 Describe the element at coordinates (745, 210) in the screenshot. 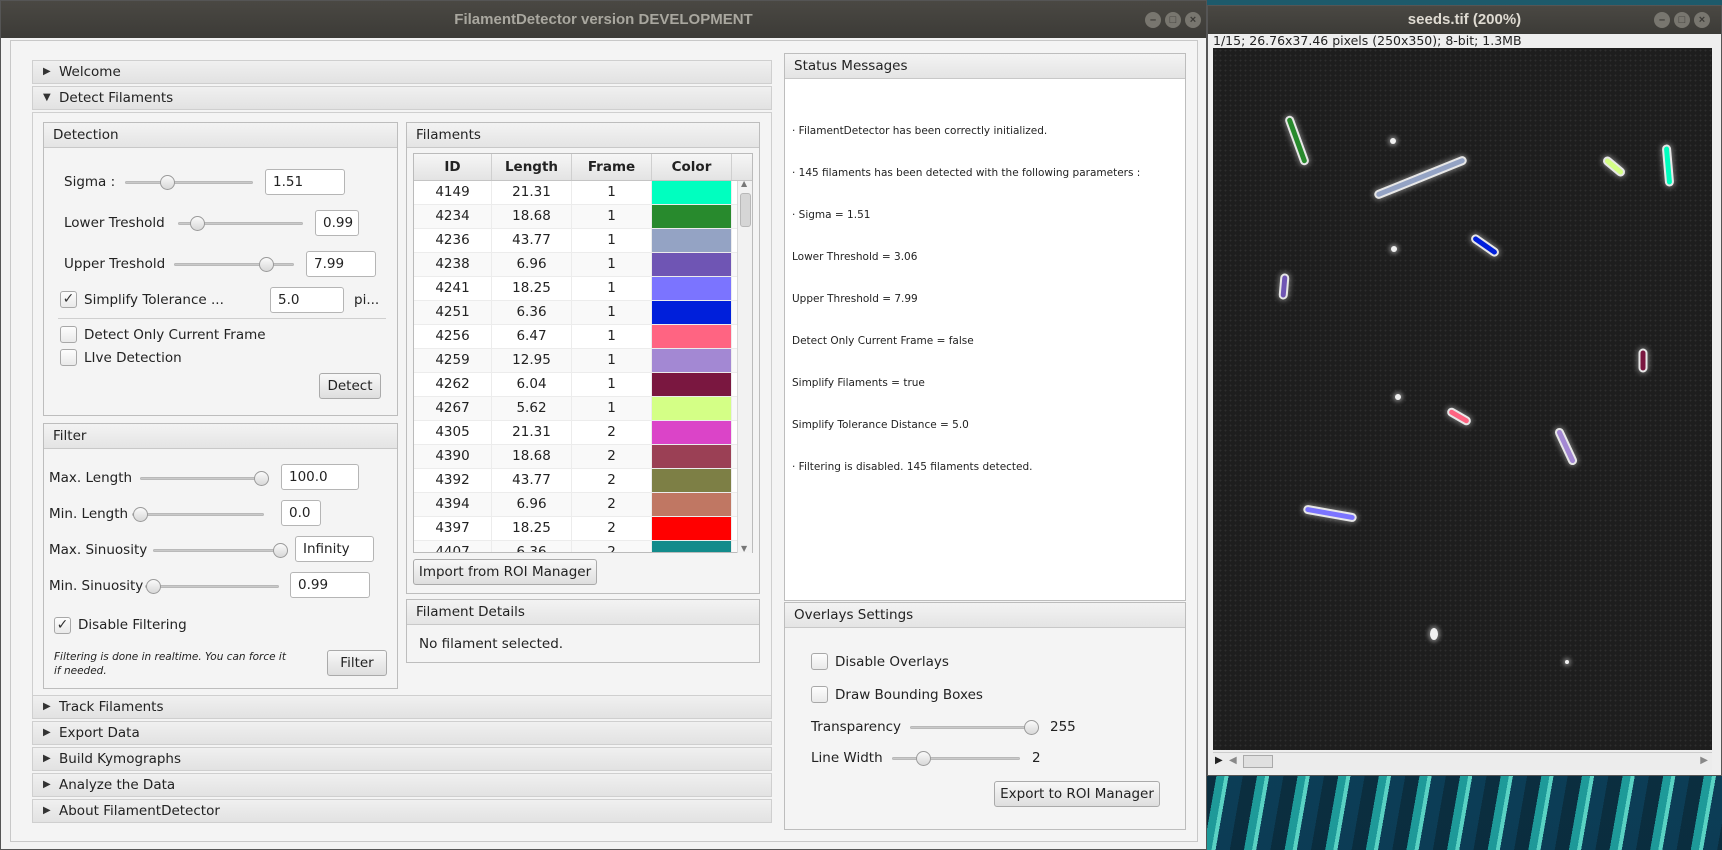

I see `scrollbar-thumb` at that location.